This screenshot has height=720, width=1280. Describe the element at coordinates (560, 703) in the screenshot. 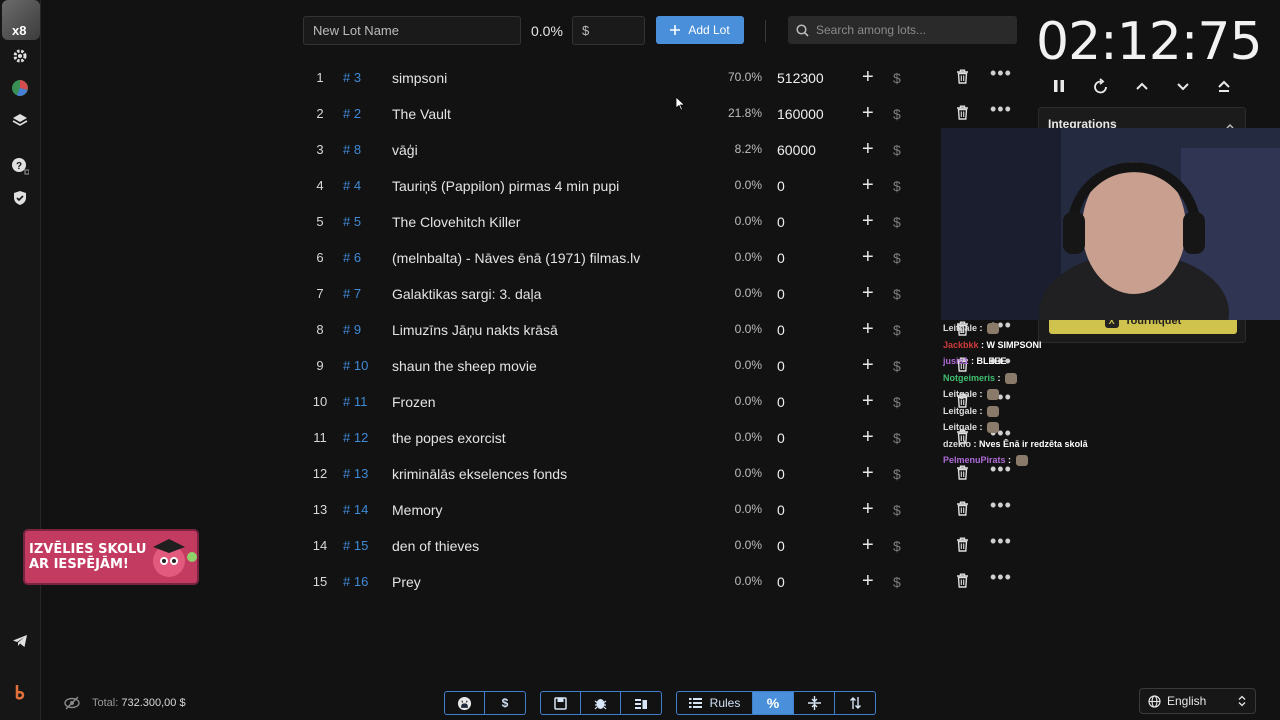

I see `save-button` at that location.